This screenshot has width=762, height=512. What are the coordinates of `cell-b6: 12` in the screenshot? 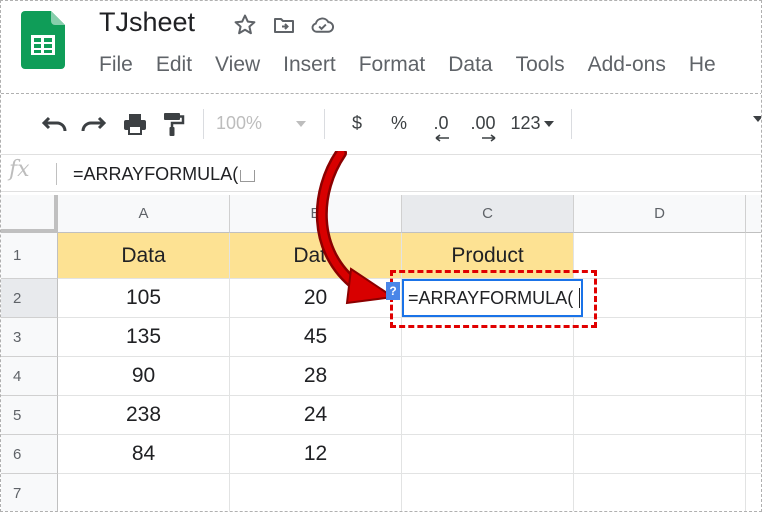 It's located at (316, 454).